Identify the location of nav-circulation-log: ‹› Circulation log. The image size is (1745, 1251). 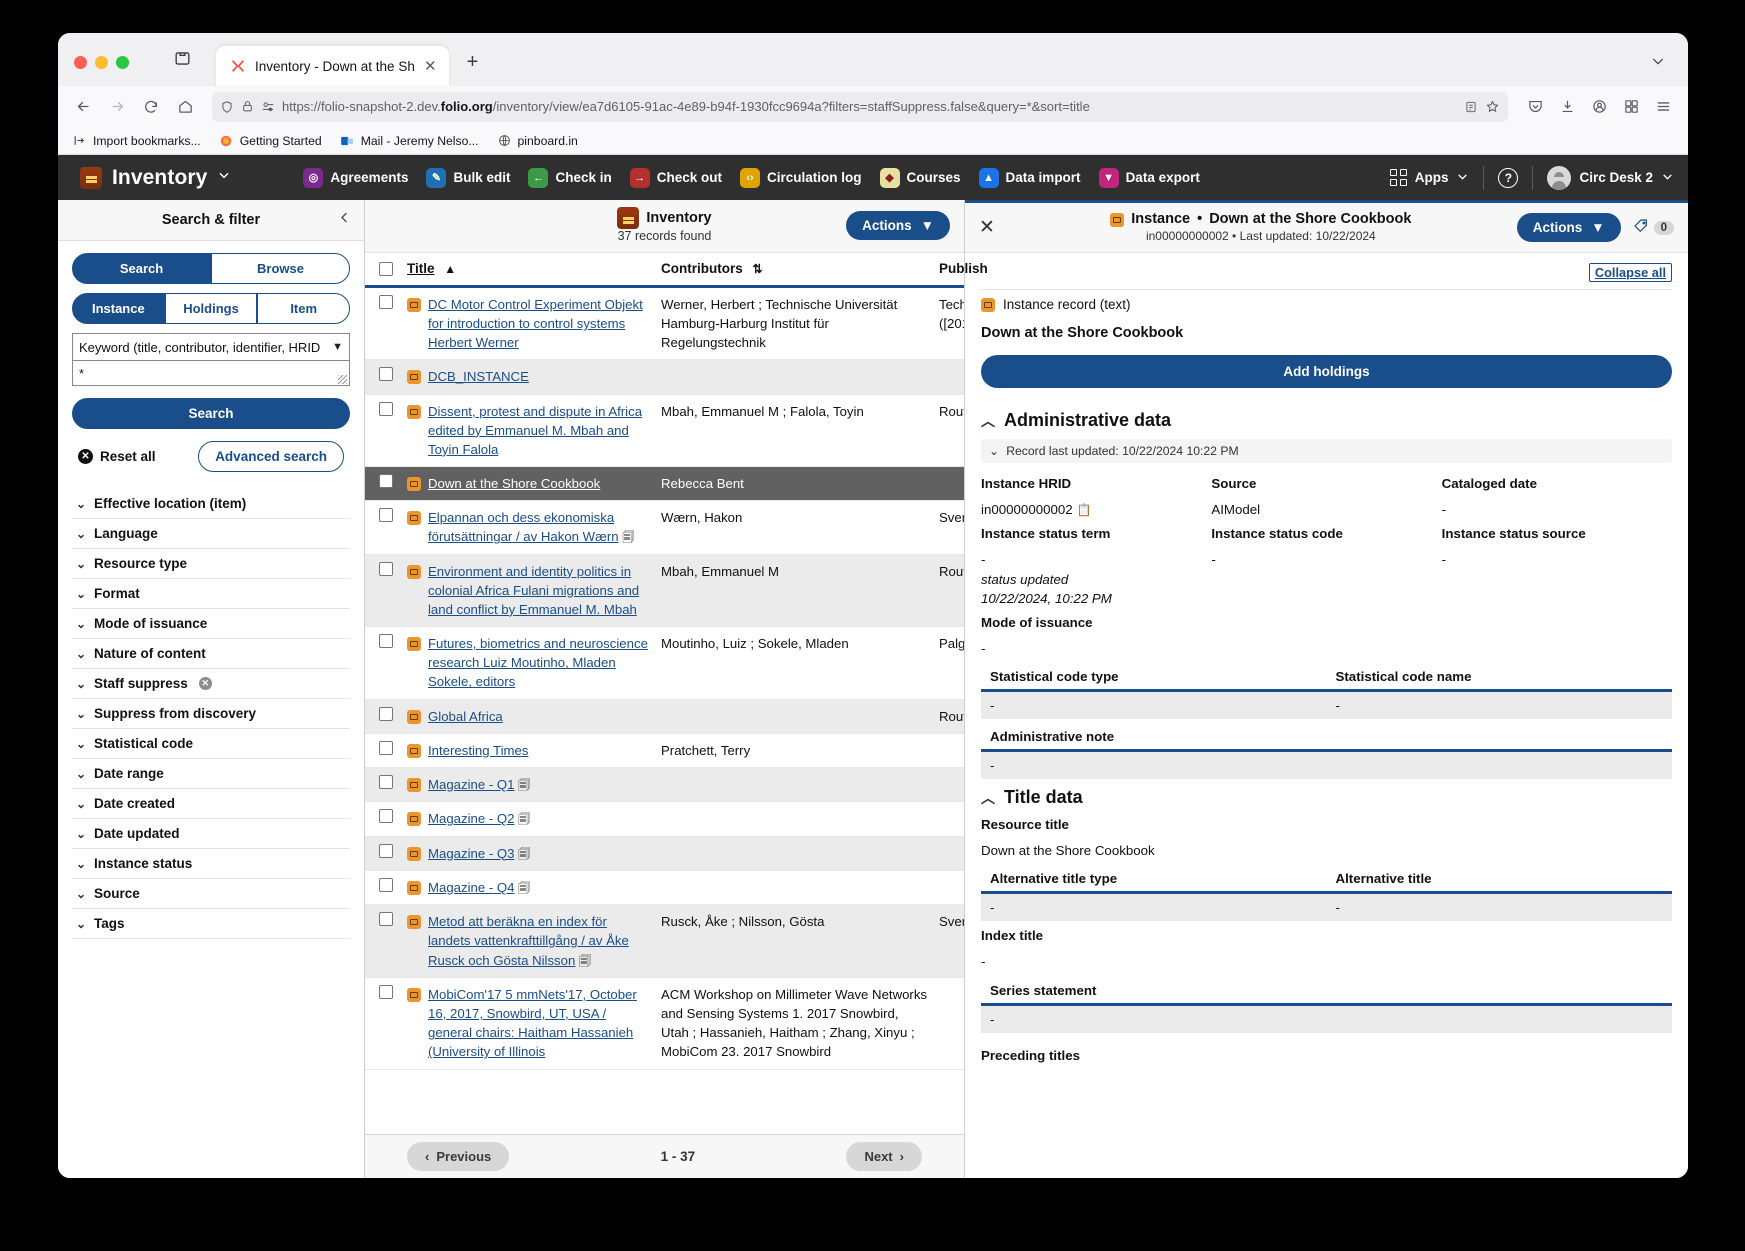
(801, 177).